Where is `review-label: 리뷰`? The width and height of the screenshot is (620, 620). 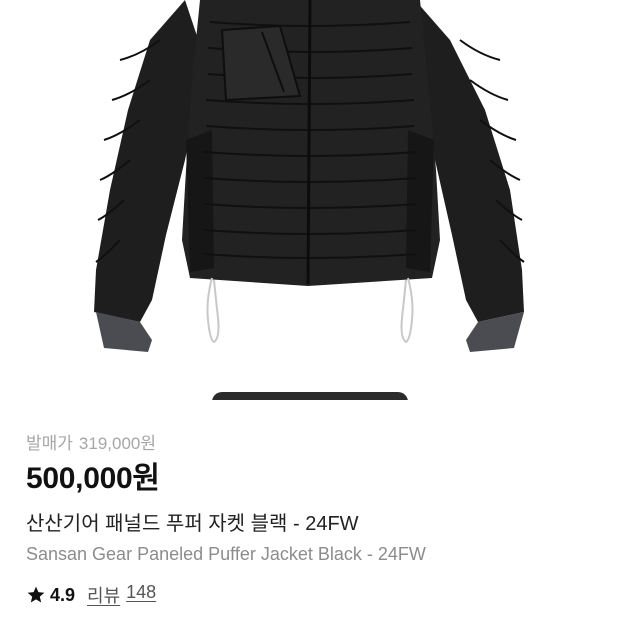
review-label: 리뷰 is located at coordinates (104, 596).